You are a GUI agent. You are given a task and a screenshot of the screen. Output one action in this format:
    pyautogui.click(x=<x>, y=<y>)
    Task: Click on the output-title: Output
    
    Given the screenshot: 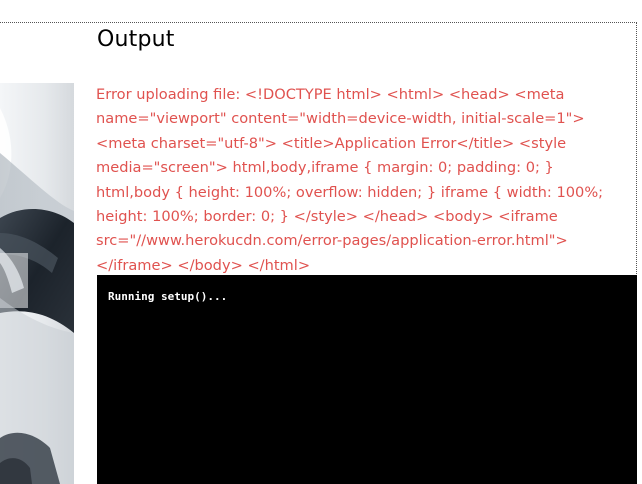 What is the action you would take?
    pyautogui.click(x=136, y=39)
    